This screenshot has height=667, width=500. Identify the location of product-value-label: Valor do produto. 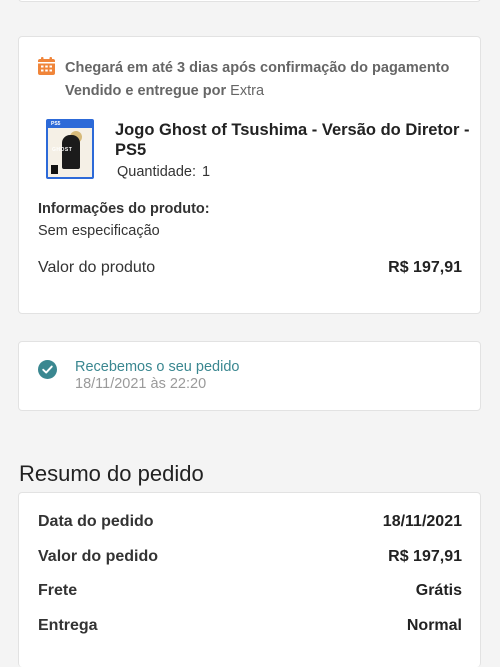
(97, 267).